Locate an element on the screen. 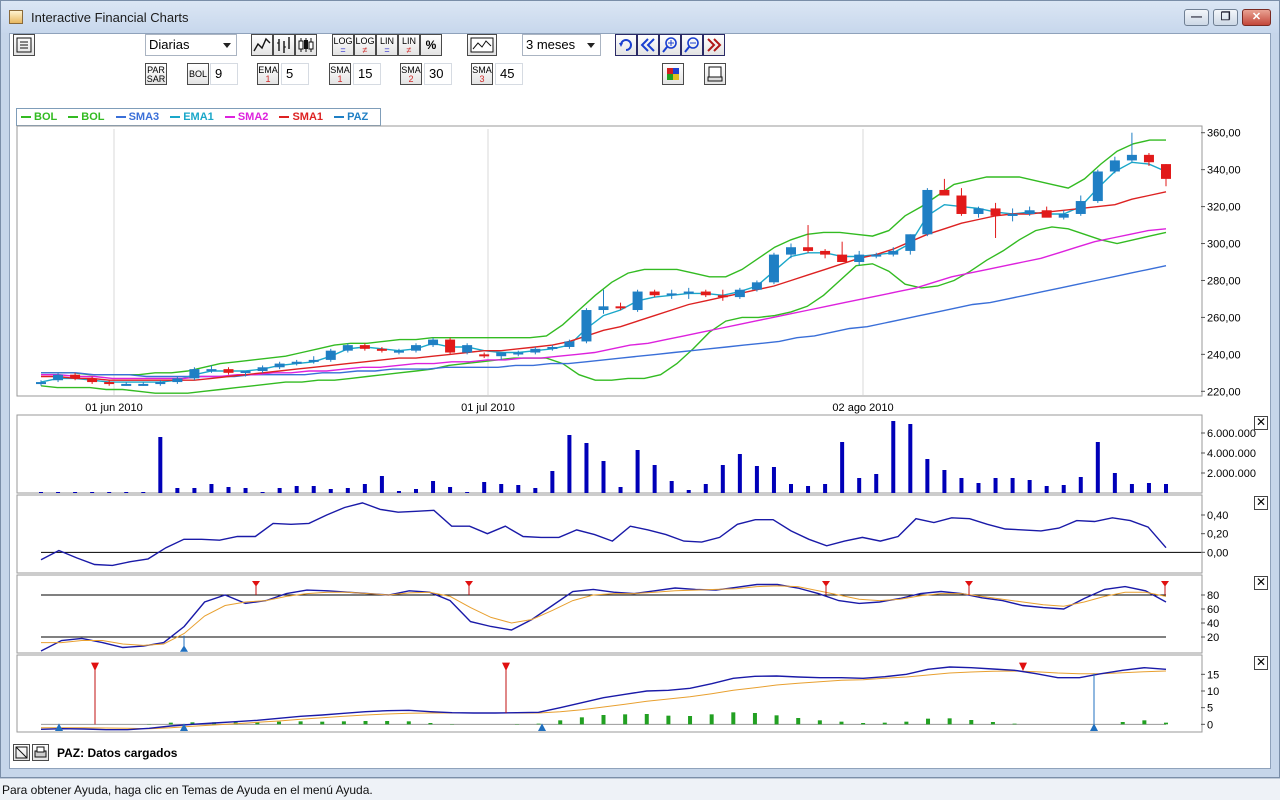 This screenshot has width=1280, height=800. sma1-index: 1 is located at coordinates (340, 79).